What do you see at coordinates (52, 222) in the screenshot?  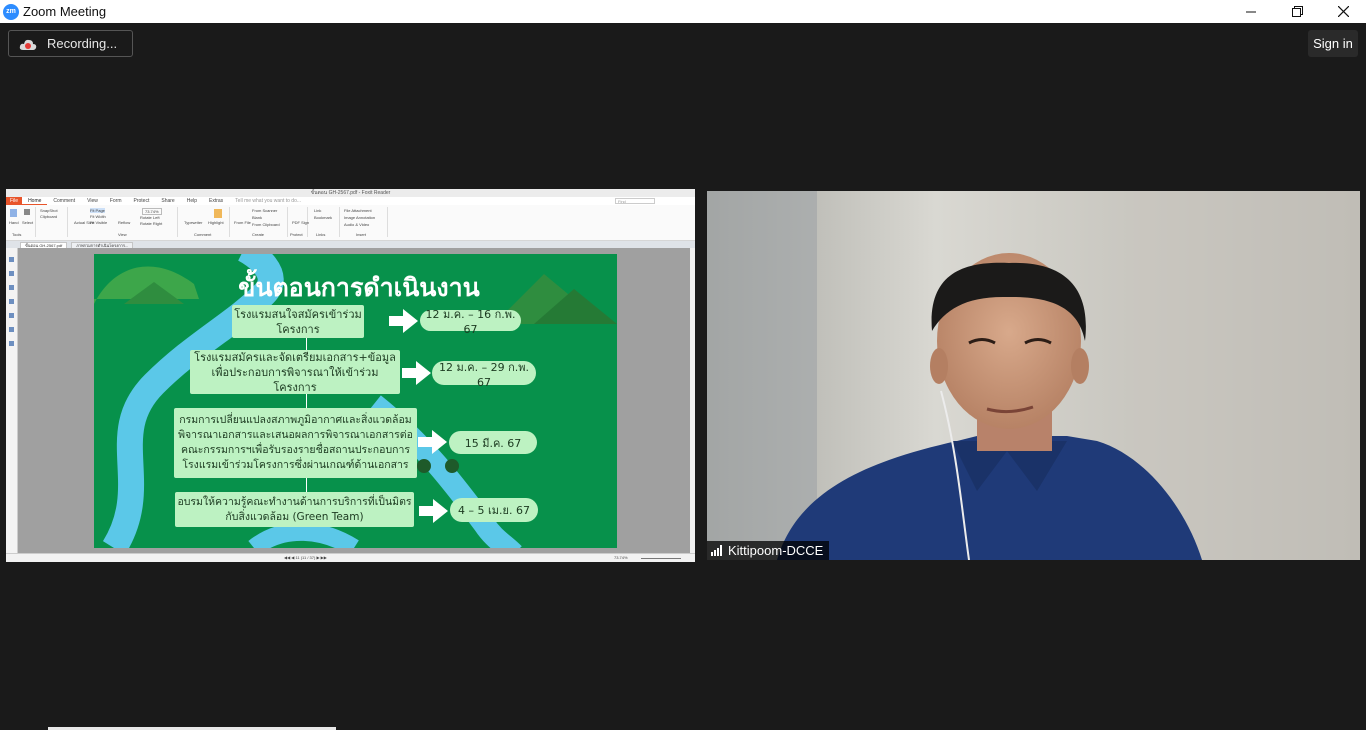 I see `ribbon-group-clipboard: SnapShot Clipboard` at bounding box center [52, 222].